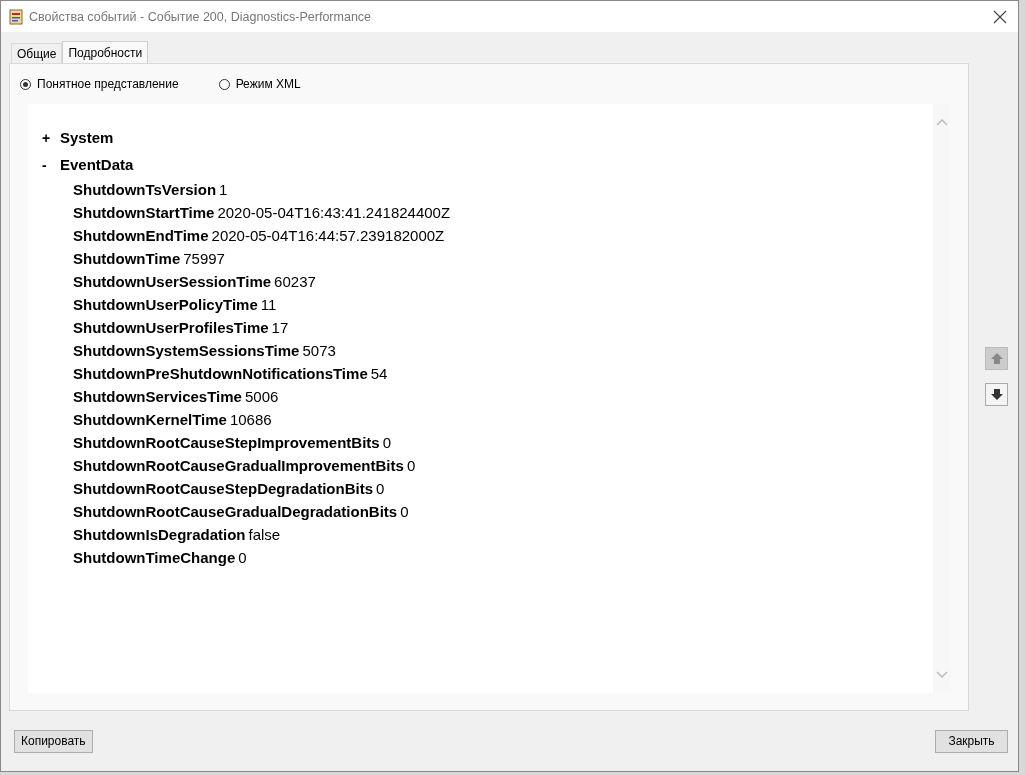 The height and width of the screenshot is (775, 1025). I want to click on field-name: ShutdownRootCauseGradualImprovementBits, so click(238, 465).